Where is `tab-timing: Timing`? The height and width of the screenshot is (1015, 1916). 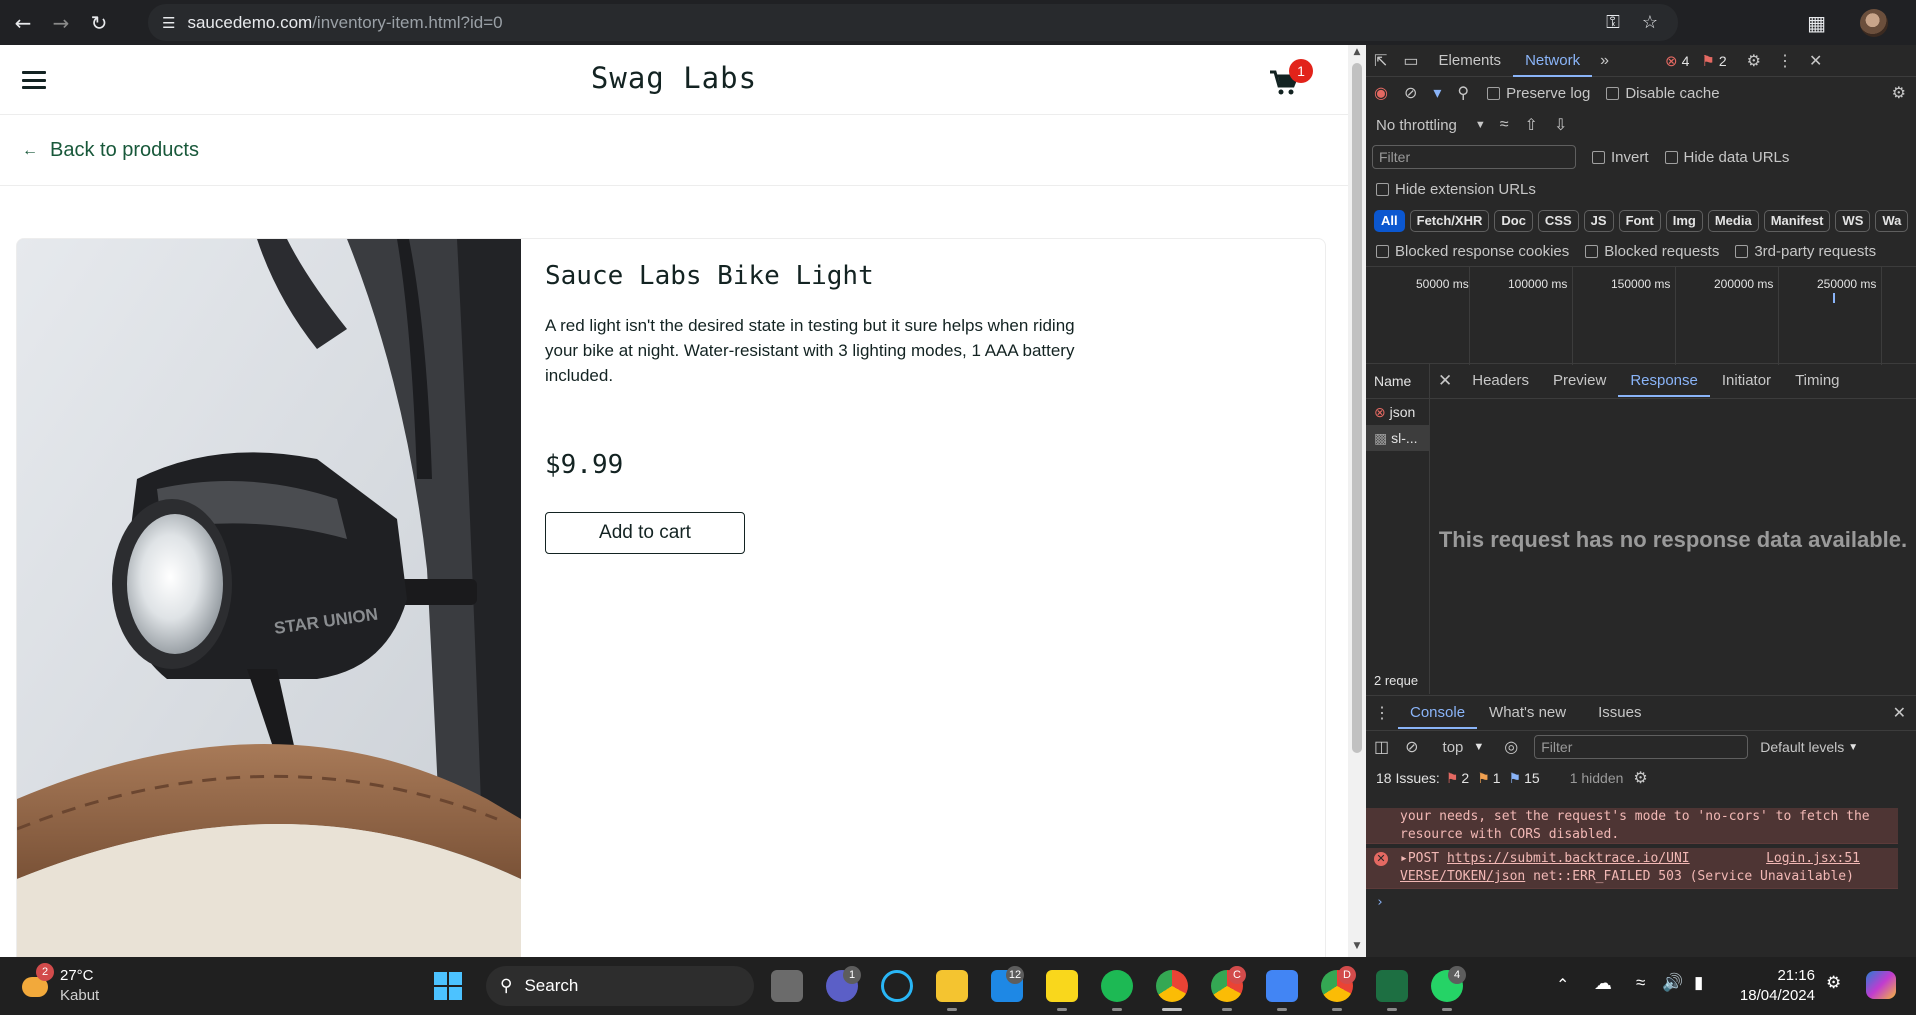
tab-timing: Timing is located at coordinates (1817, 381).